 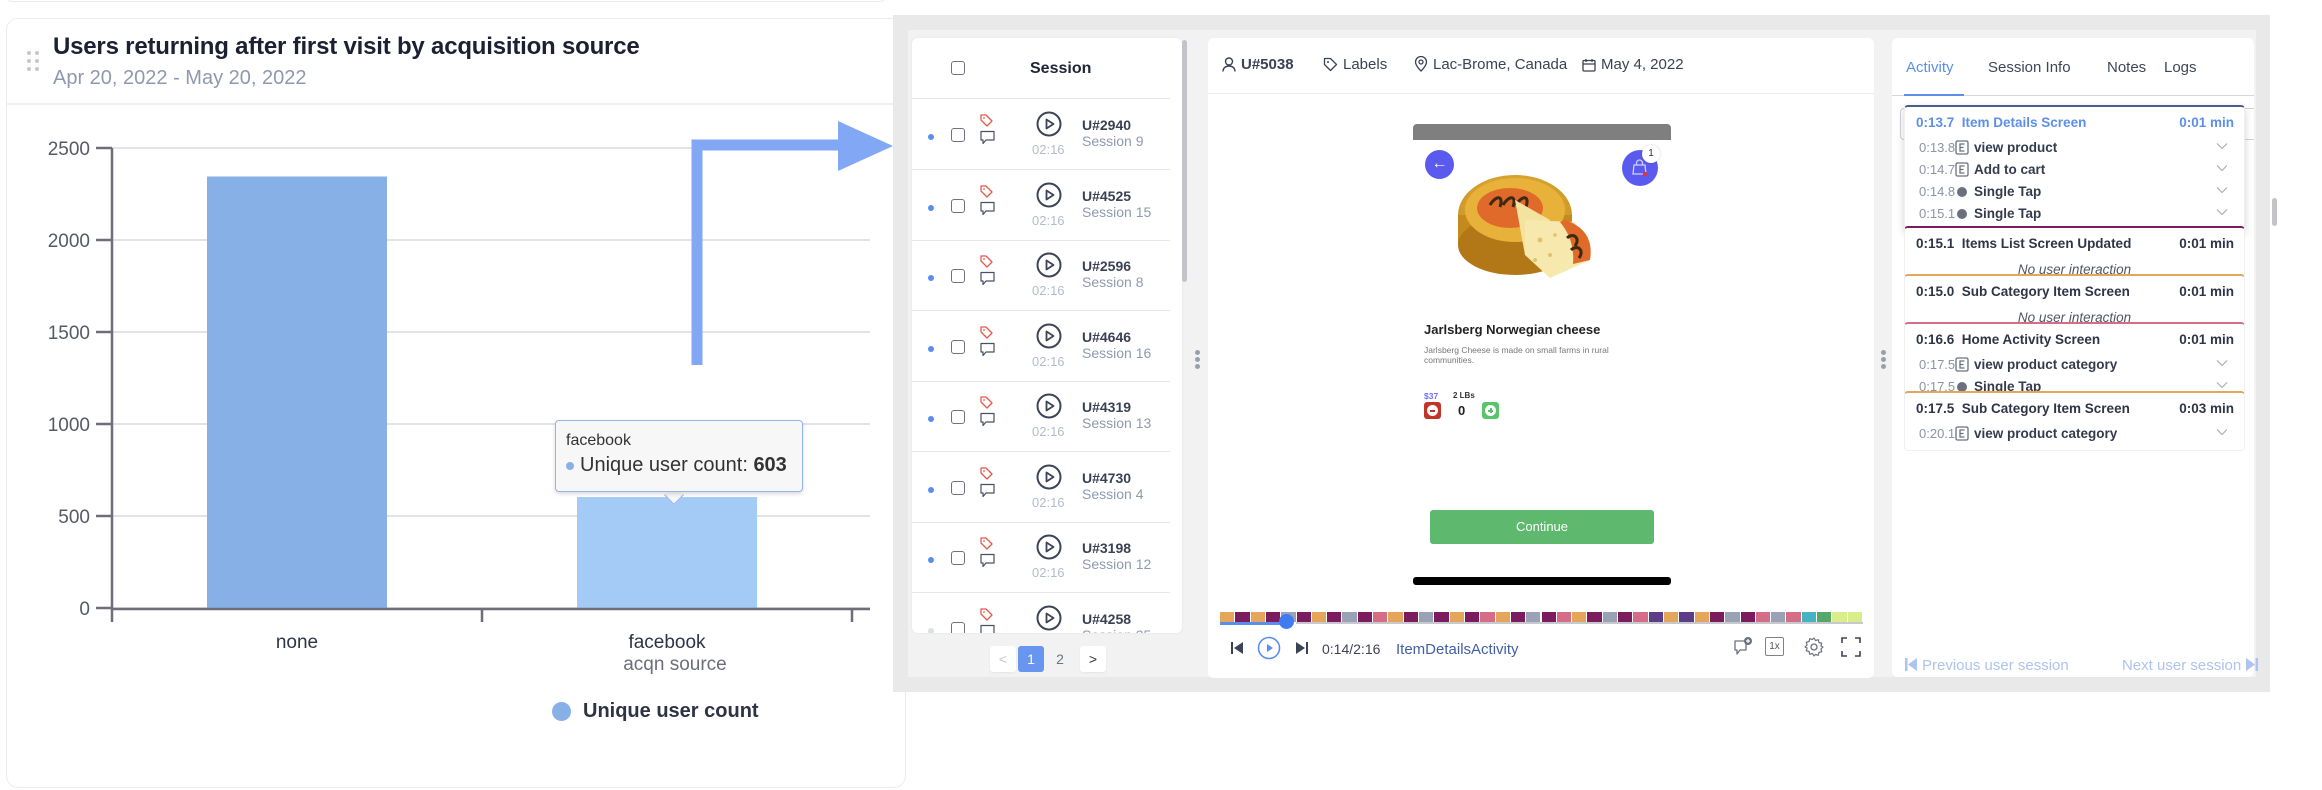 I want to click on session-row: 02:16 U#4730 Session 4, so click(x=1041, y=488).